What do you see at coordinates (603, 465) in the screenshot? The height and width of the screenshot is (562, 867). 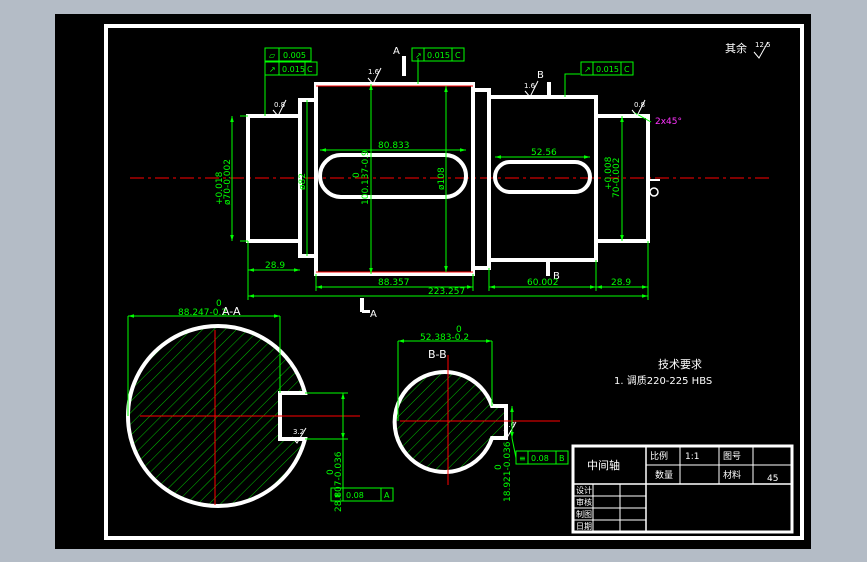 I see `title-part-name: 中间轴` at bounding box center [603, 465].